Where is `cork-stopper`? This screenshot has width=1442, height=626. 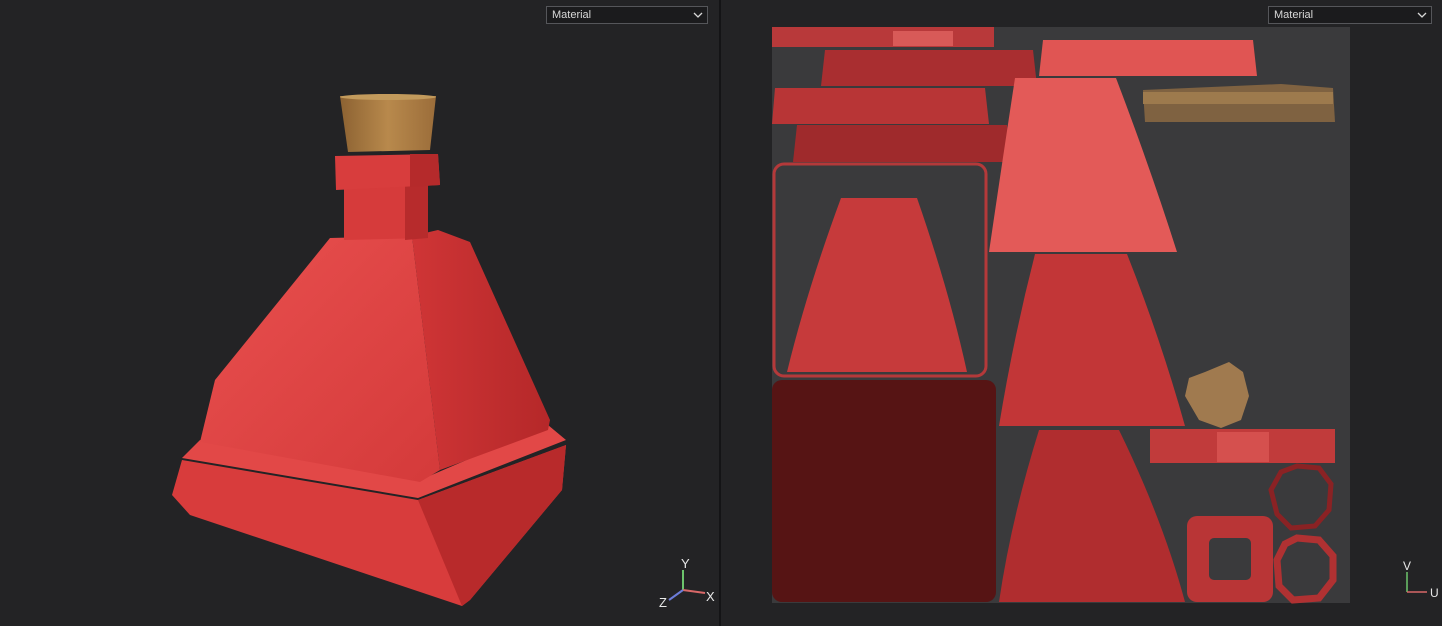
cork-stopper is located at coordinates (388, 124).